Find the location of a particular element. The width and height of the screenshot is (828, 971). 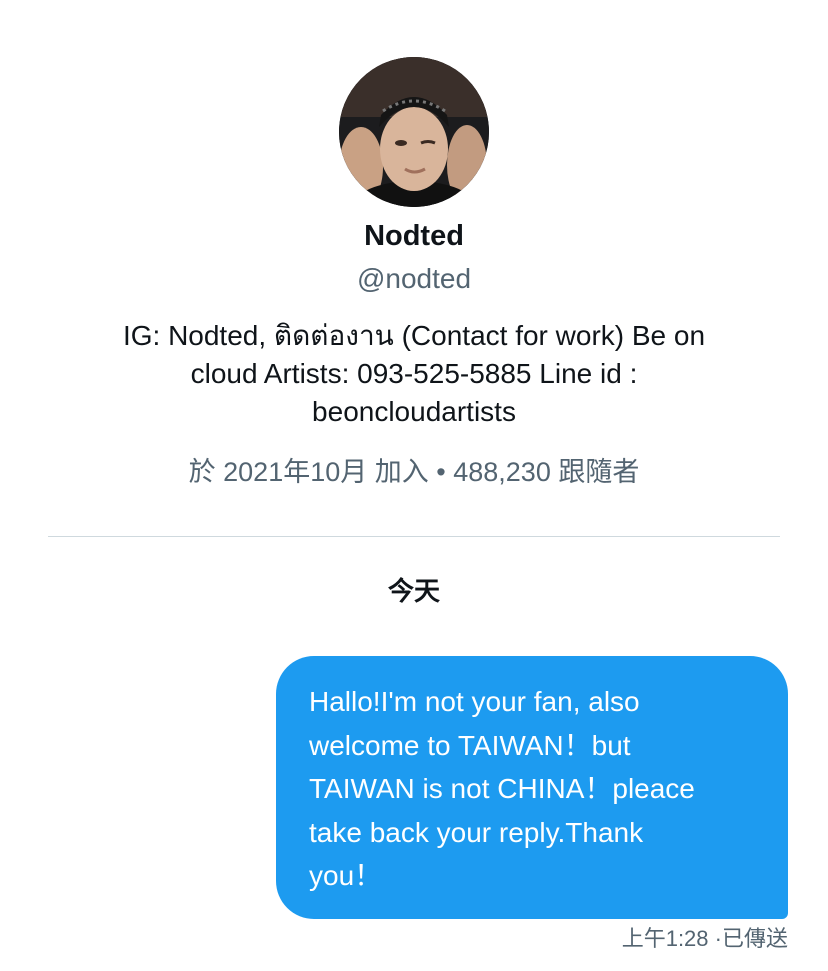

bio-line: beoncloudartists is located at coordinates (414, 411).